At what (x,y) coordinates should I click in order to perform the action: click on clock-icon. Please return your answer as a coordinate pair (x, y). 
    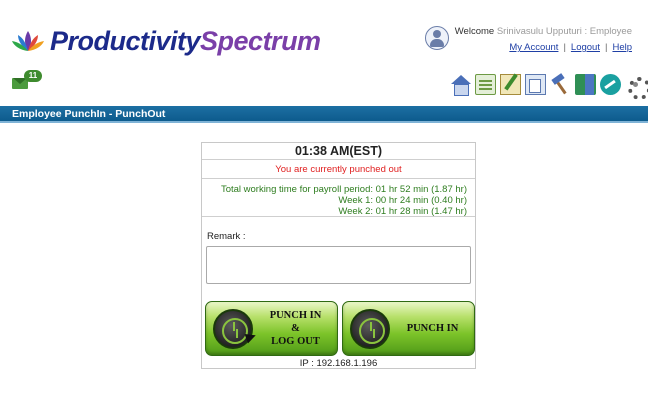
    Looking at the image, I should click on (370, 329).